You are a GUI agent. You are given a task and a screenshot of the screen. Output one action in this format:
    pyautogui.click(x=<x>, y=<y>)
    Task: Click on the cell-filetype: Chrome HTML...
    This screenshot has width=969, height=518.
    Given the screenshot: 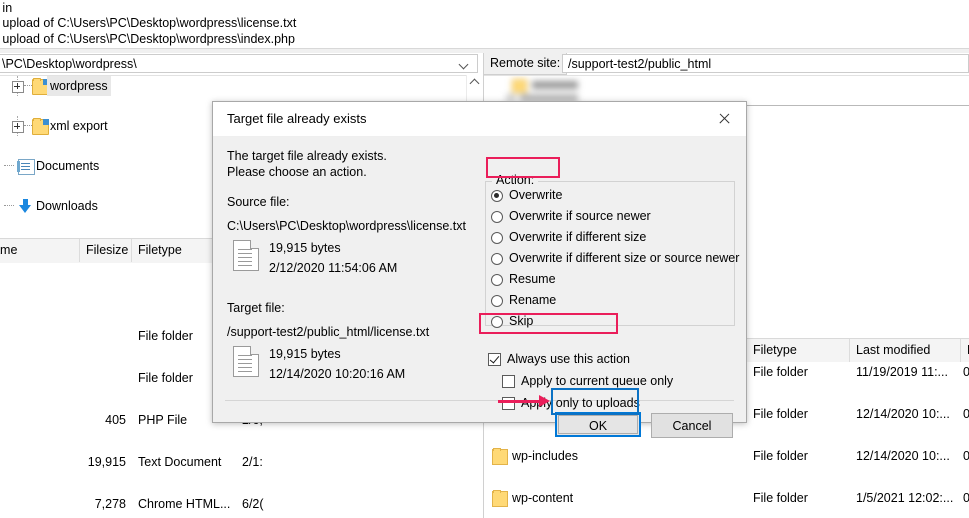 What is the action you would take?
    pyautogui.click(x=184, y=504)
    